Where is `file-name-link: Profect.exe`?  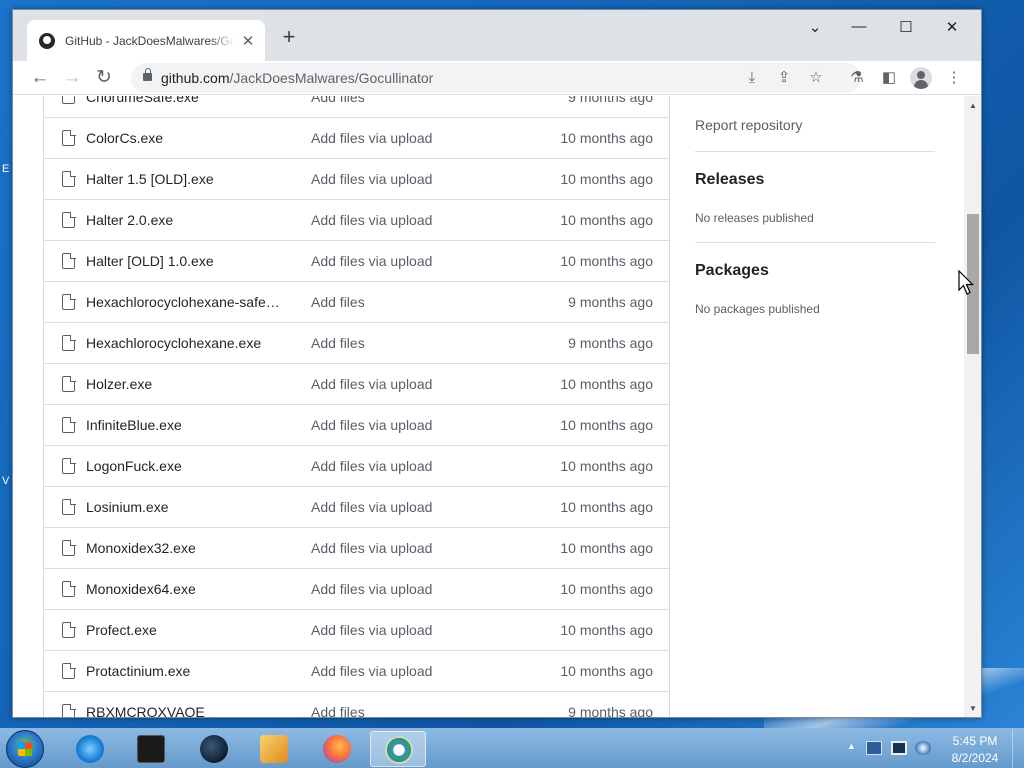 file-name-link: Profect.exe is located at coordinates (183, 630).